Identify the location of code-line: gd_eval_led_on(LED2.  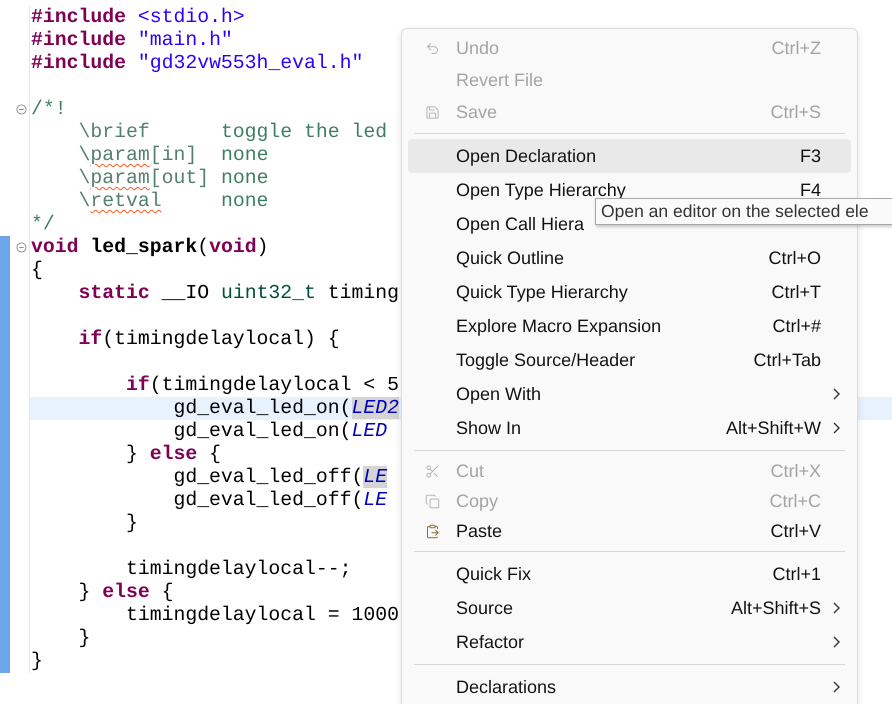
(285, 408).